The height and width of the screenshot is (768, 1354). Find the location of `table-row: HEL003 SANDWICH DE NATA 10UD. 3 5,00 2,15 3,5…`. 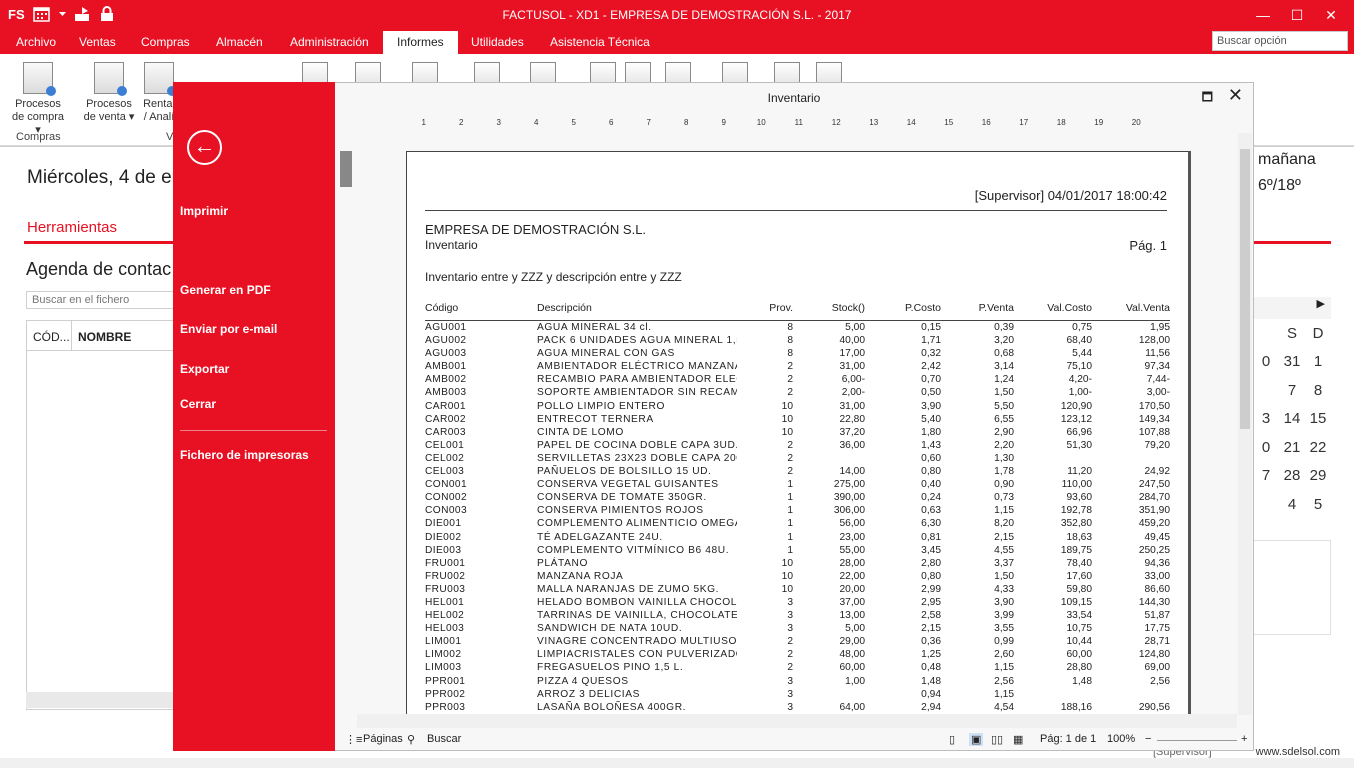

table-row: HEL003 SANDWICH DE NATA 10UD. 3 5,00 2,15 3,5… is located at coordinates (797, 629).